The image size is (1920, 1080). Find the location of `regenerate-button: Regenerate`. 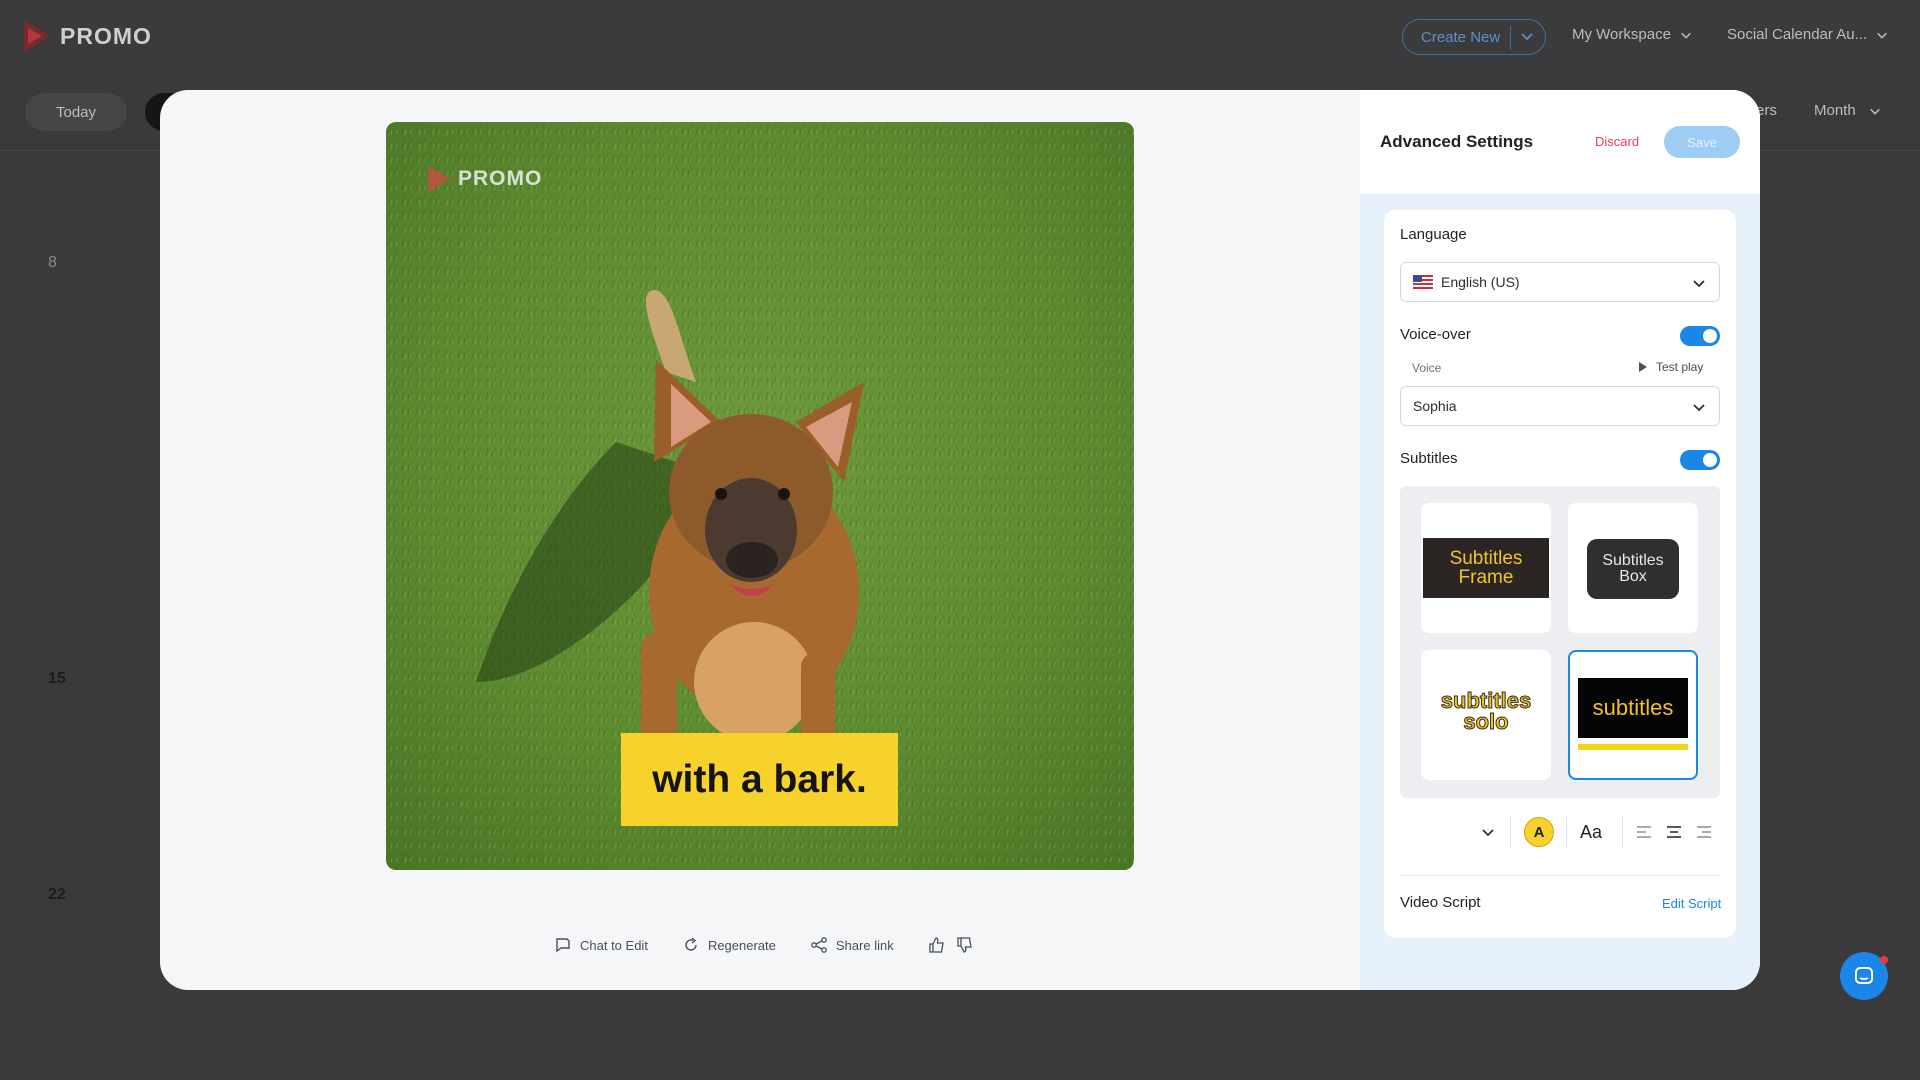

regenerate-button: Regenerate is located at coordinates (729, 945).